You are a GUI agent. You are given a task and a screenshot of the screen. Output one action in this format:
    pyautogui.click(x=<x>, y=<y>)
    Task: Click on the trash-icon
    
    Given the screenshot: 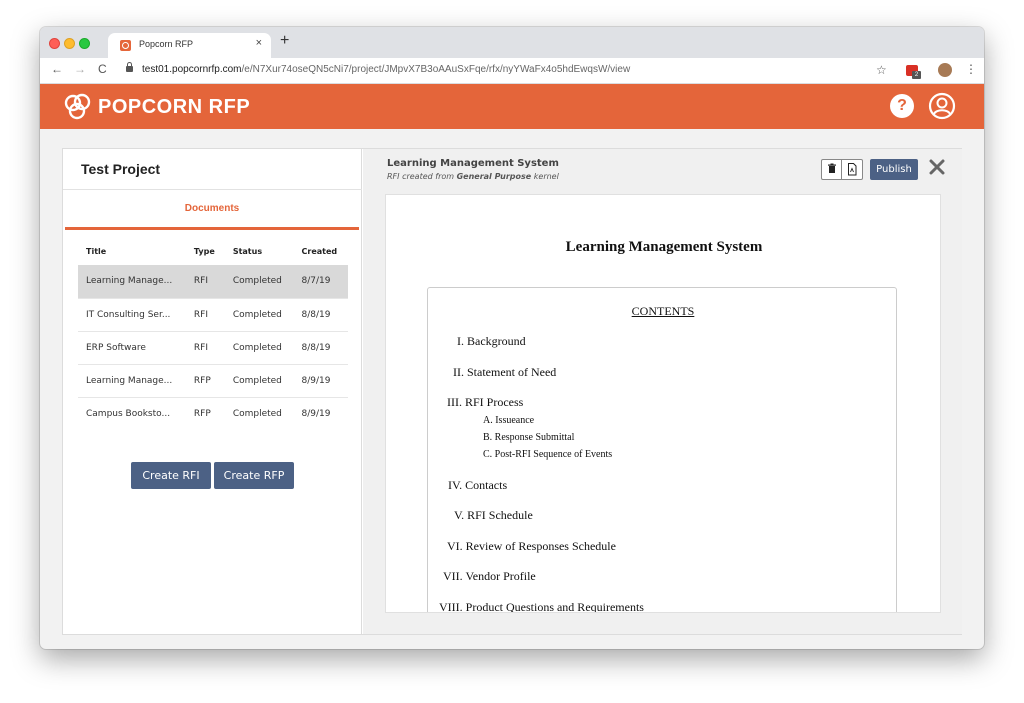 What is the action you would take?
    pyautogui.click(x=832, y=168)
    